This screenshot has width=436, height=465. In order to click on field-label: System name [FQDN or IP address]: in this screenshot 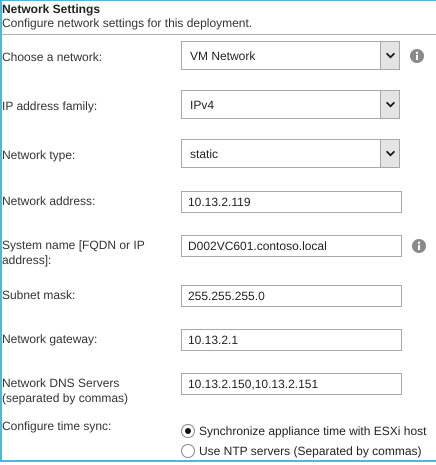, I will do `click(74, 252)`.